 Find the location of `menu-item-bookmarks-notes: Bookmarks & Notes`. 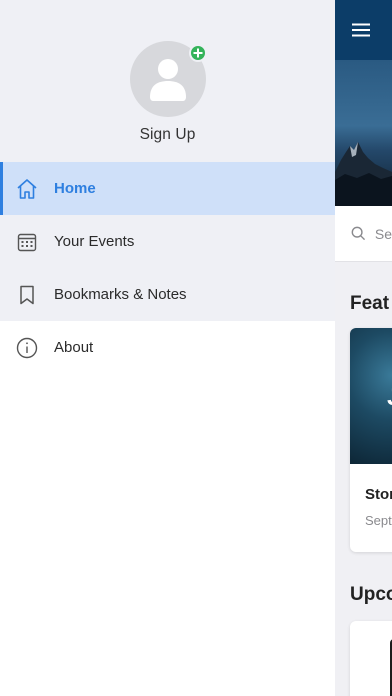

menu-item-bookmarks-notes: Bookmarks & Notes is located at coordinates (167, 294).